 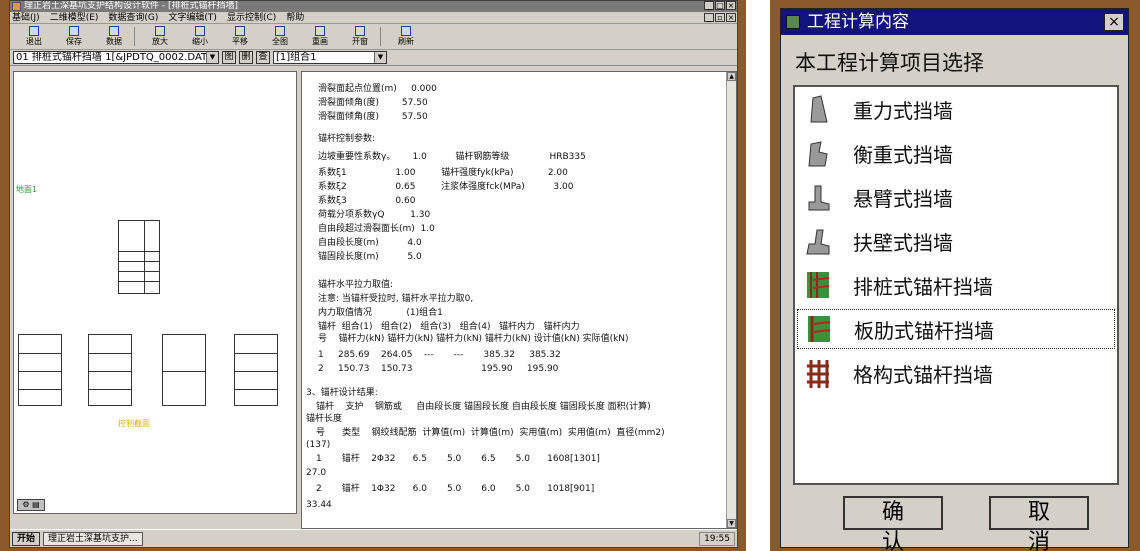 What do you see at coordinates (731, 300) in the screenshot?
I see `vertical-scrollbar: ▲ ▼` at bounding box center [731, 300].